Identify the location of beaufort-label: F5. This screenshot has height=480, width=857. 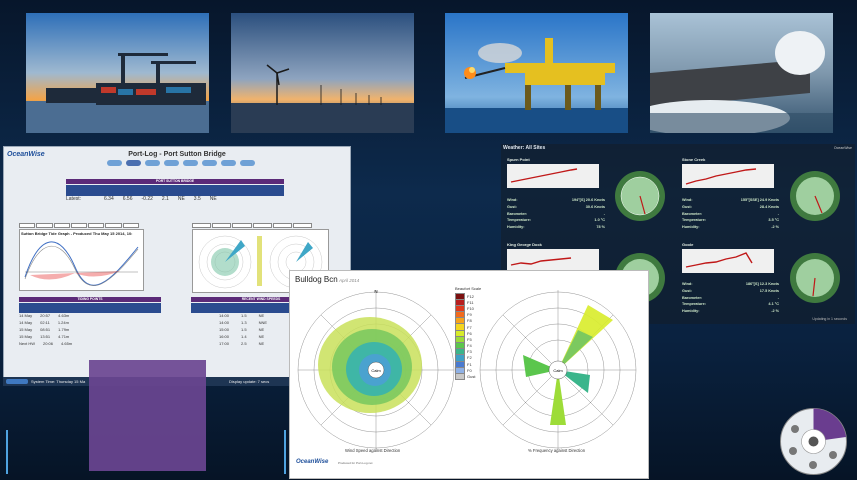
(469, 339).